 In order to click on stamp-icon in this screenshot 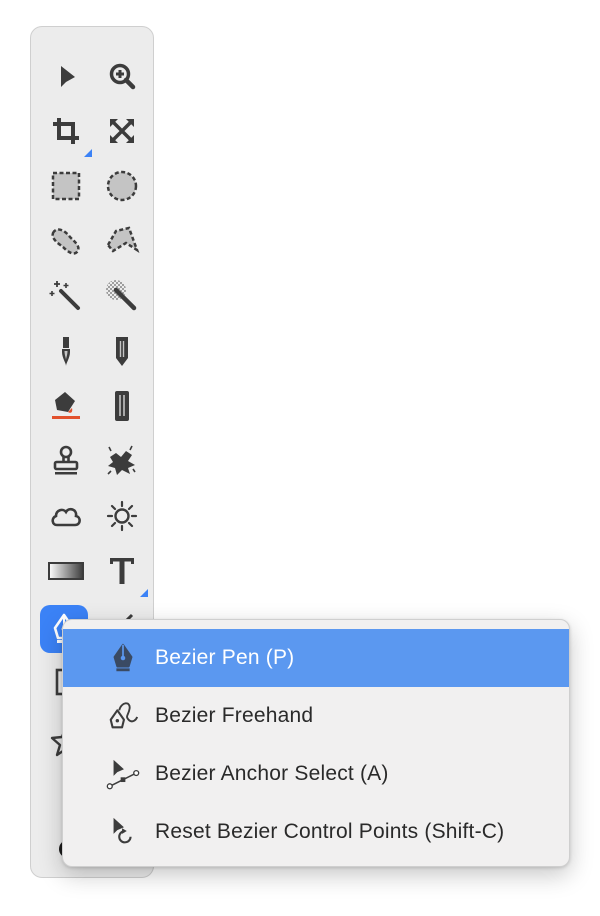, I will do `click(66, 460)`.